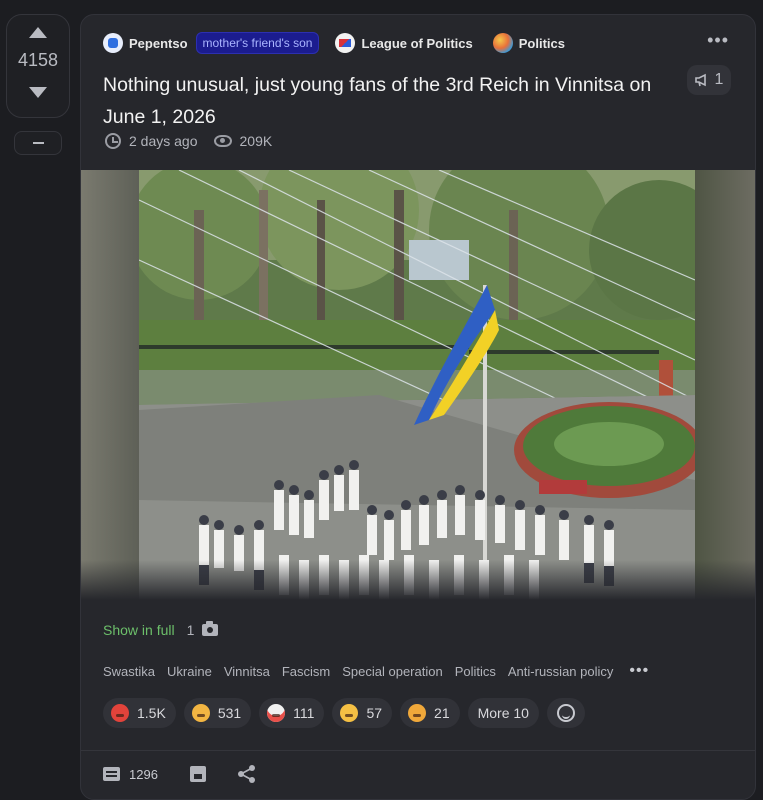 Image resolution: width=763 pixels, height=800 pixels. Describe the element at coordinates (210, 628) in the screenshot. I see `camera-icon` at that location.